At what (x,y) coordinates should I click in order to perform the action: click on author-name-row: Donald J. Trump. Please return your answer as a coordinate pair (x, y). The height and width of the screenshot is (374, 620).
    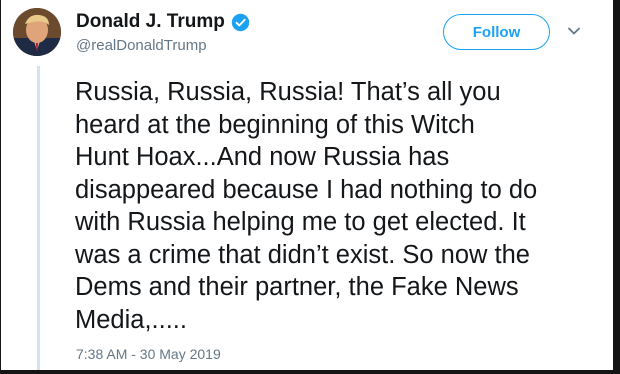
    Looking at the image, I should click on (163, 22).